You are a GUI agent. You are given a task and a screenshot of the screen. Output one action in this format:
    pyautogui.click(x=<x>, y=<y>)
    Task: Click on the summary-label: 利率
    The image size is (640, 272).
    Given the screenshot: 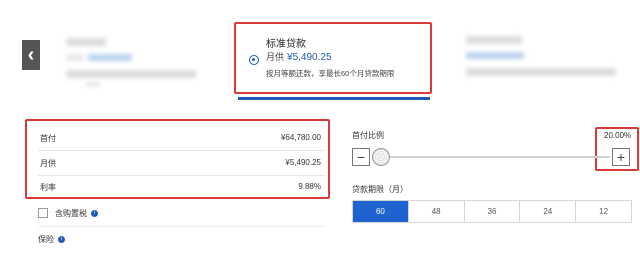 What is the action you would take?
    pyautogui.click(x=48, y=187)
    